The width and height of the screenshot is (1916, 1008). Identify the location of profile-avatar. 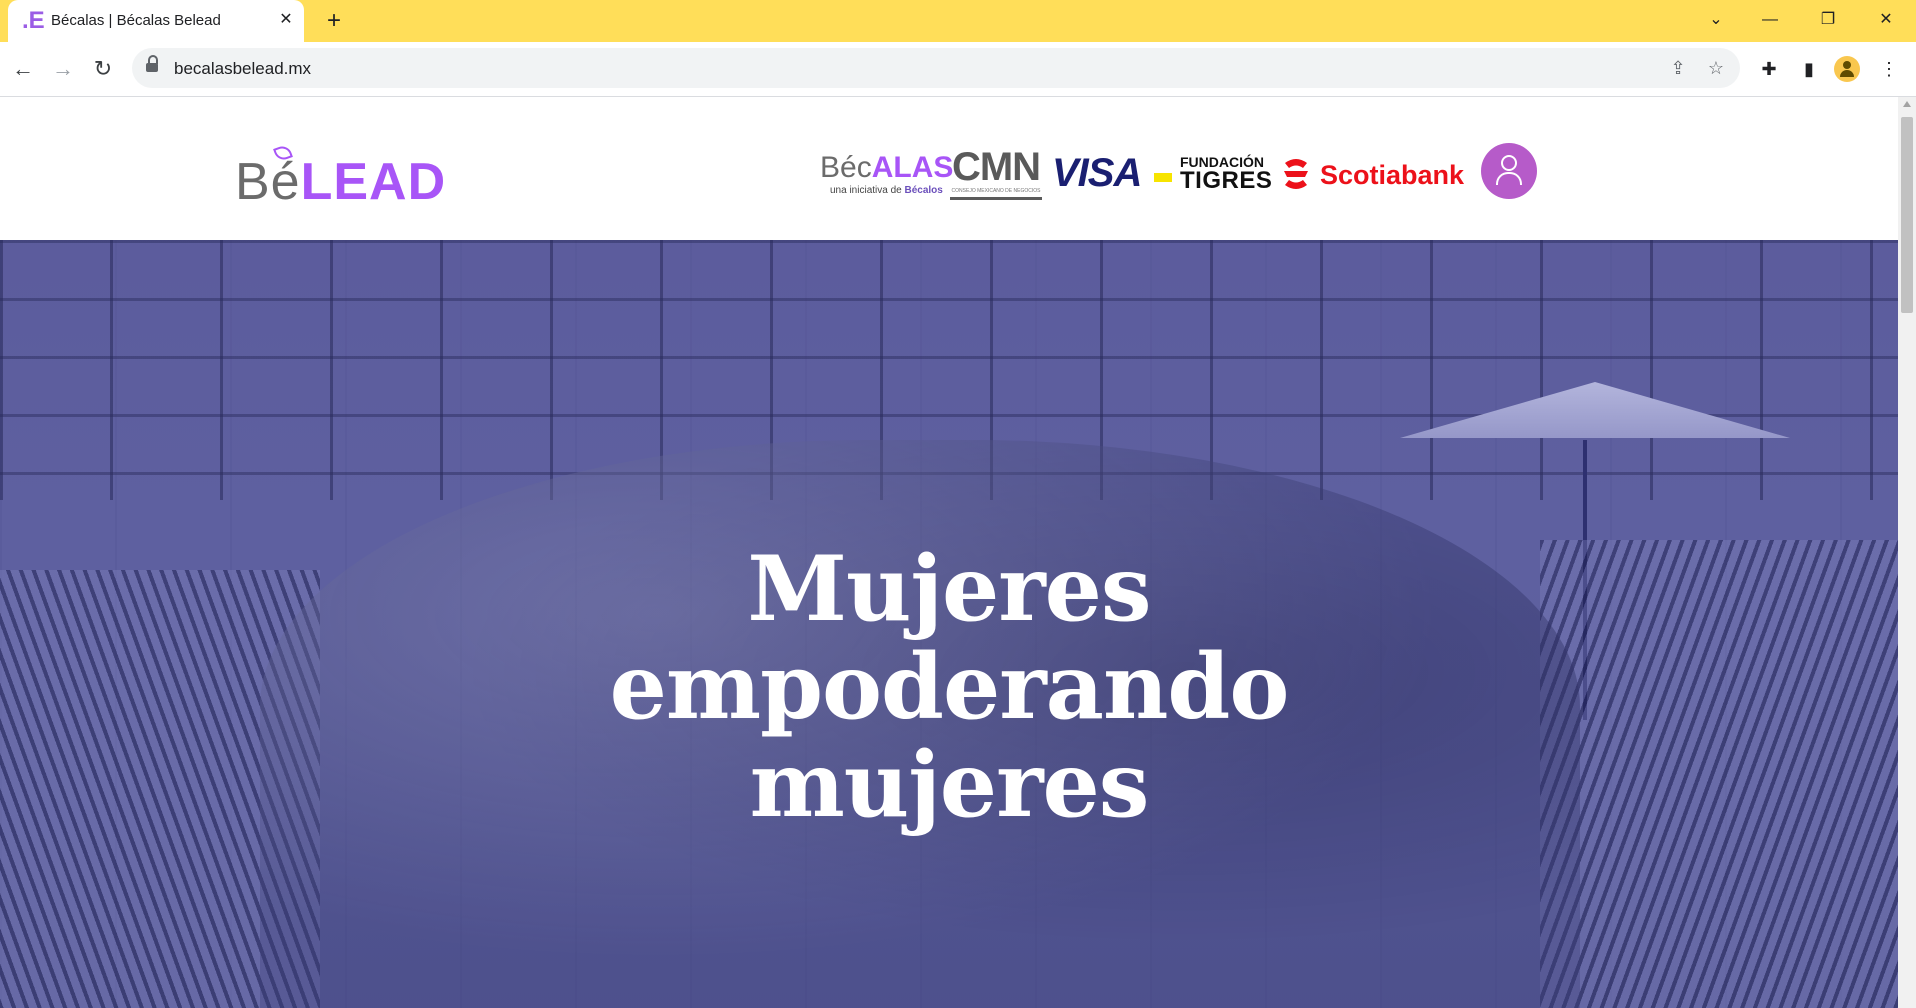
(1847, 69).